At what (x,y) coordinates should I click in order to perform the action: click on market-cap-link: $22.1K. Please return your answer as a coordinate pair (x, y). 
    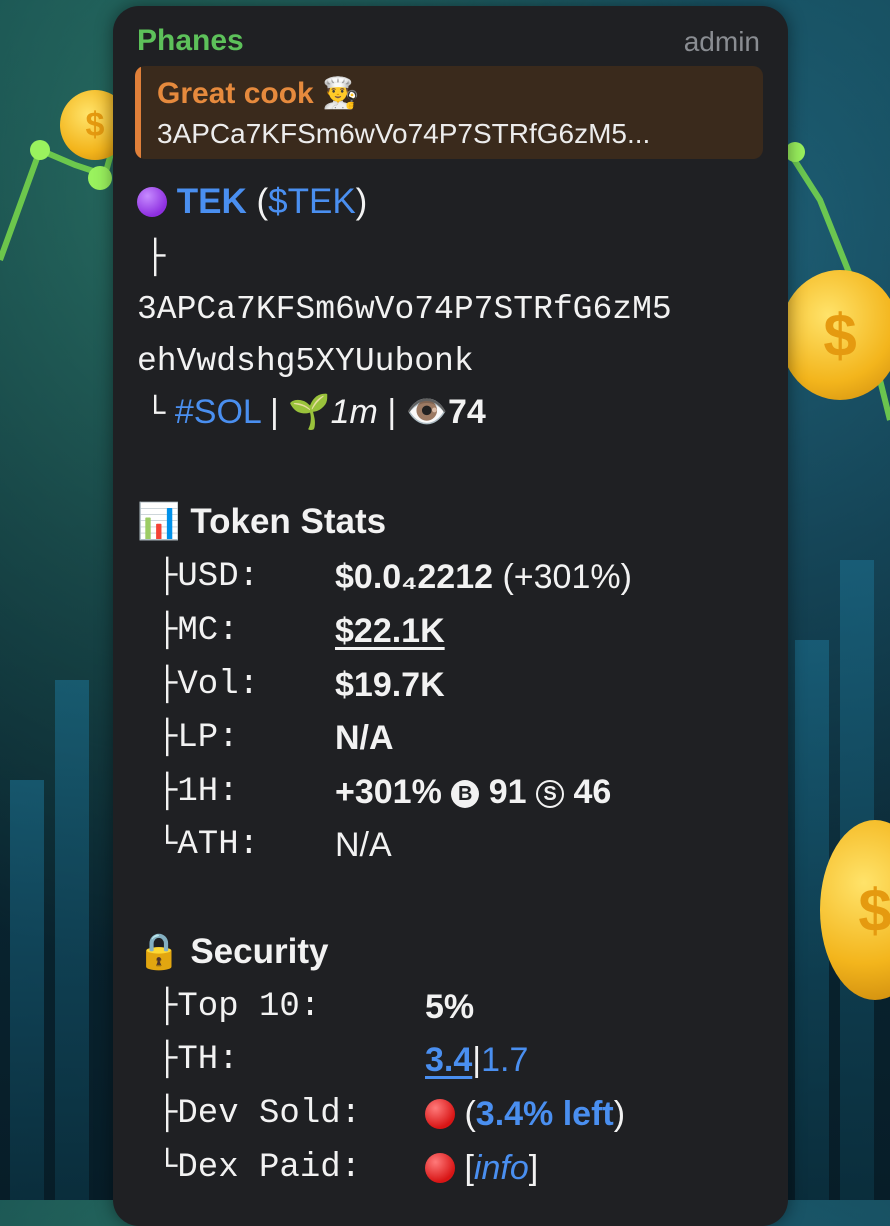
    Looking at the image, I should click on (390, 631).